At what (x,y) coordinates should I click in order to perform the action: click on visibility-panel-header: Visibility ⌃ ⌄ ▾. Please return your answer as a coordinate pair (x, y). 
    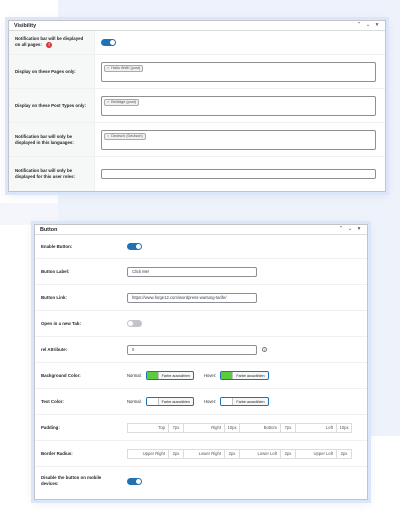
    Looking at the image, I should click on (197, 26).